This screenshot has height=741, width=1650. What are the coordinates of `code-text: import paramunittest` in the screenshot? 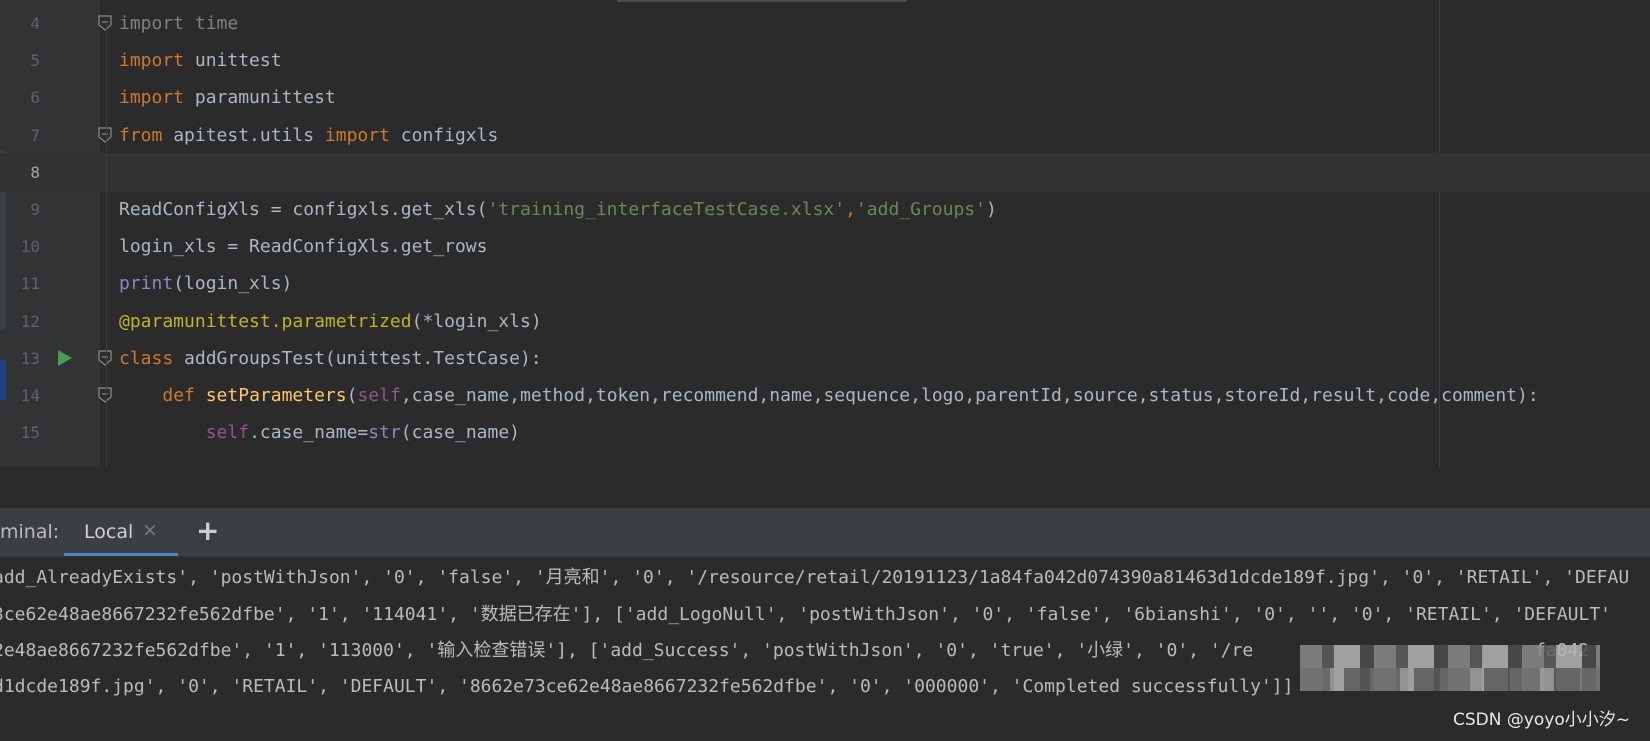 It's located at (227, 97).